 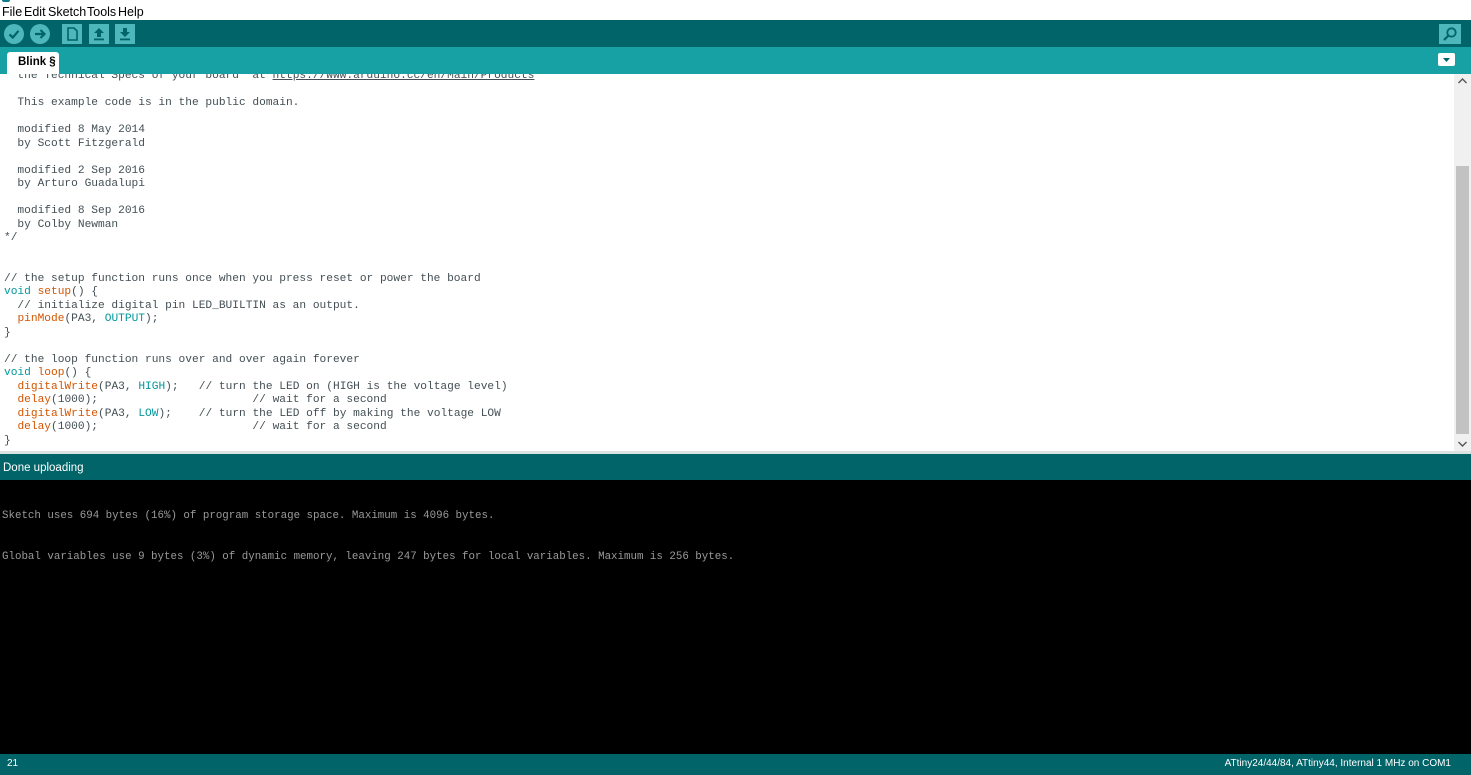 I want to click on line-number: 21, so click(x=13, y=763).